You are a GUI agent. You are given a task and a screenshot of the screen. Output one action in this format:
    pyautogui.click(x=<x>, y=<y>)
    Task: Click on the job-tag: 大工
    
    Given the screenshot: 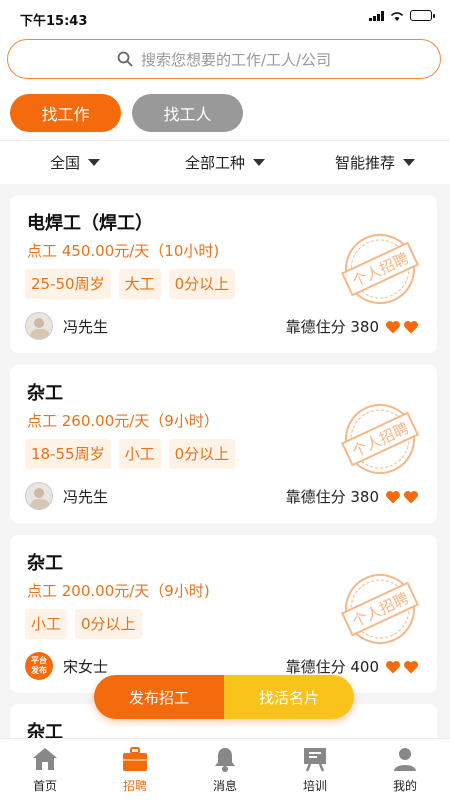 What is the action you would take?
    pyautogui.click(x=139, y=284)
    